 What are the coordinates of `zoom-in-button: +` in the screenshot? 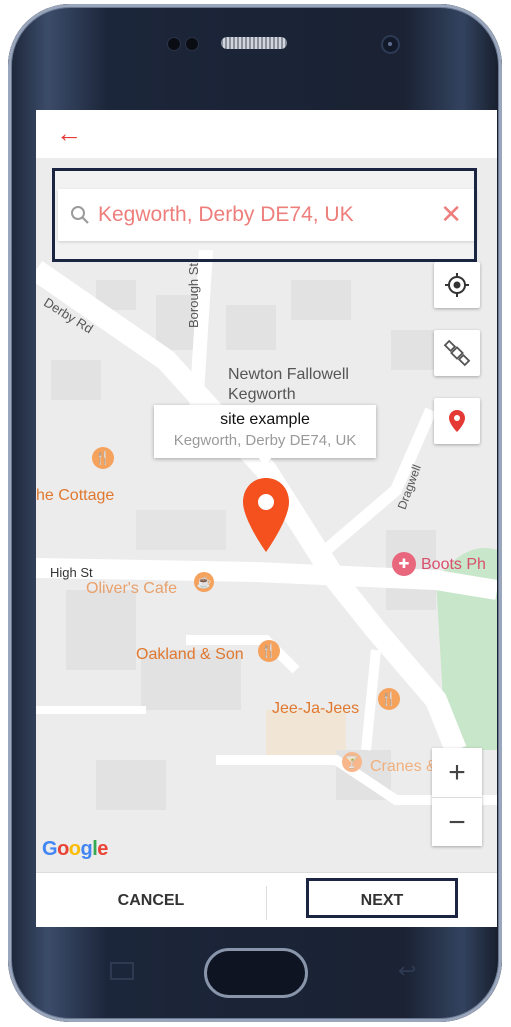 It's located at (457, 773).